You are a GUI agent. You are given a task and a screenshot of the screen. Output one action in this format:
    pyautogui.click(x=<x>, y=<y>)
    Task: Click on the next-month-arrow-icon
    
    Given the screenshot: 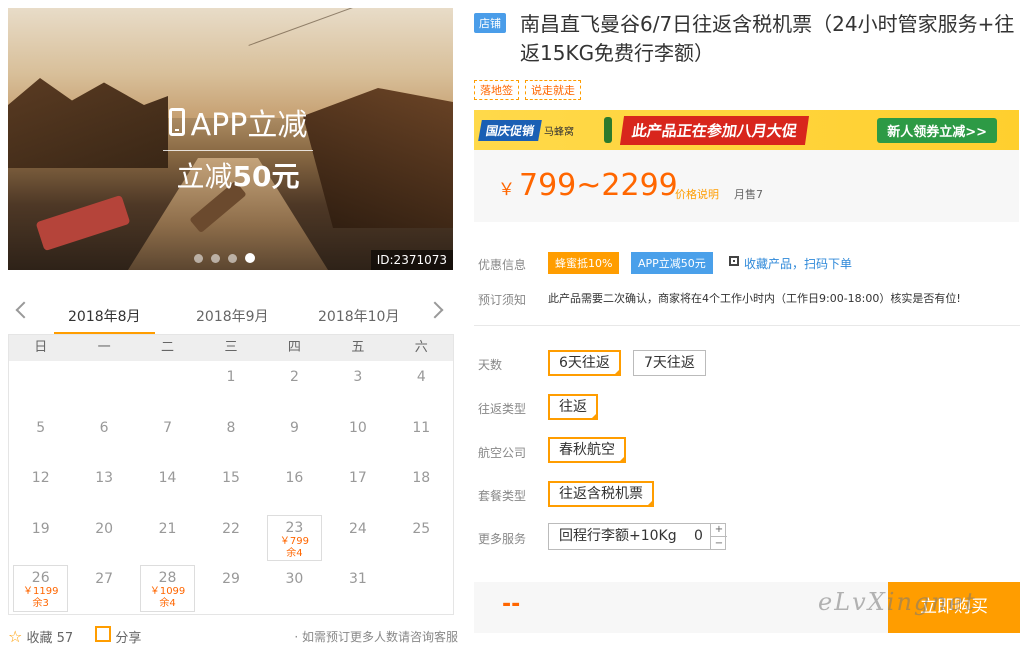 What is the action you would take?
    pyautogui.click(x=435, y=310)
    